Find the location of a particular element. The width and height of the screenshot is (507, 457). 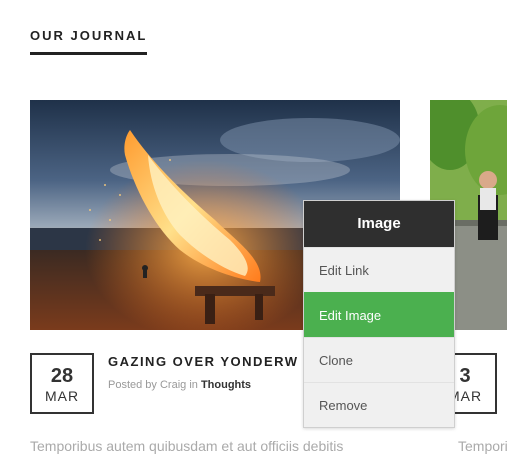

menu-item-edit-image: Edit Image is located at coordinates (379, 314).